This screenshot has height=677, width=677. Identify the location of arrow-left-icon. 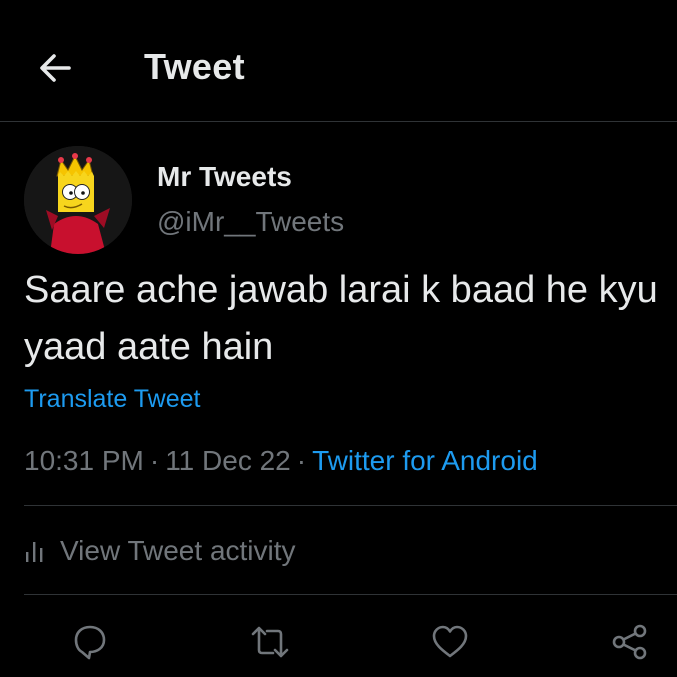
(55, 68).